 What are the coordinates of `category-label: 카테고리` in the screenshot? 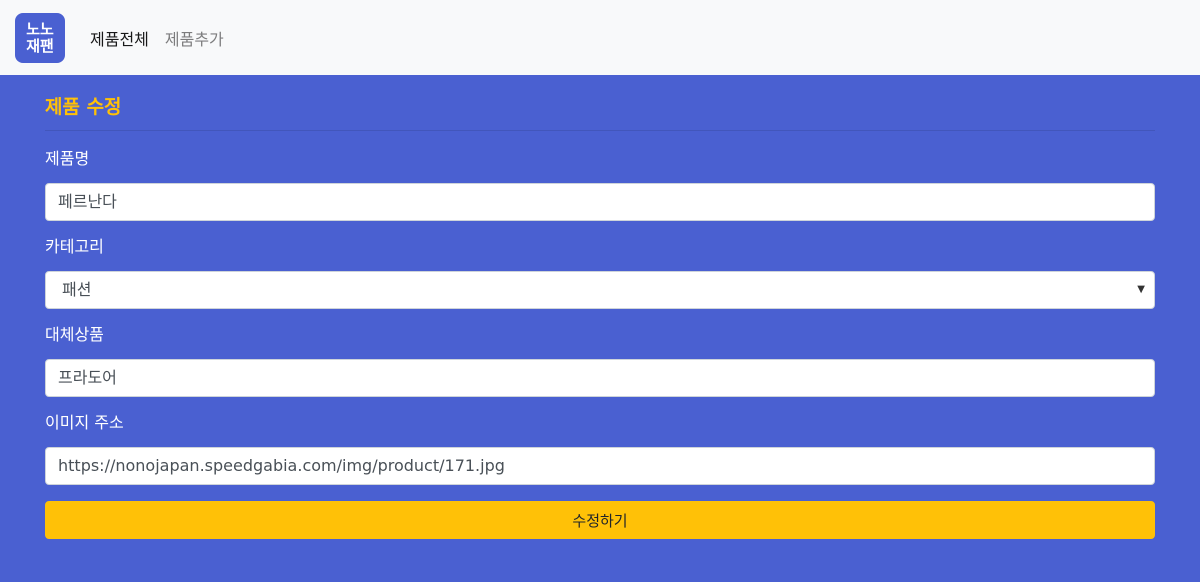 It's located at (74, 246).